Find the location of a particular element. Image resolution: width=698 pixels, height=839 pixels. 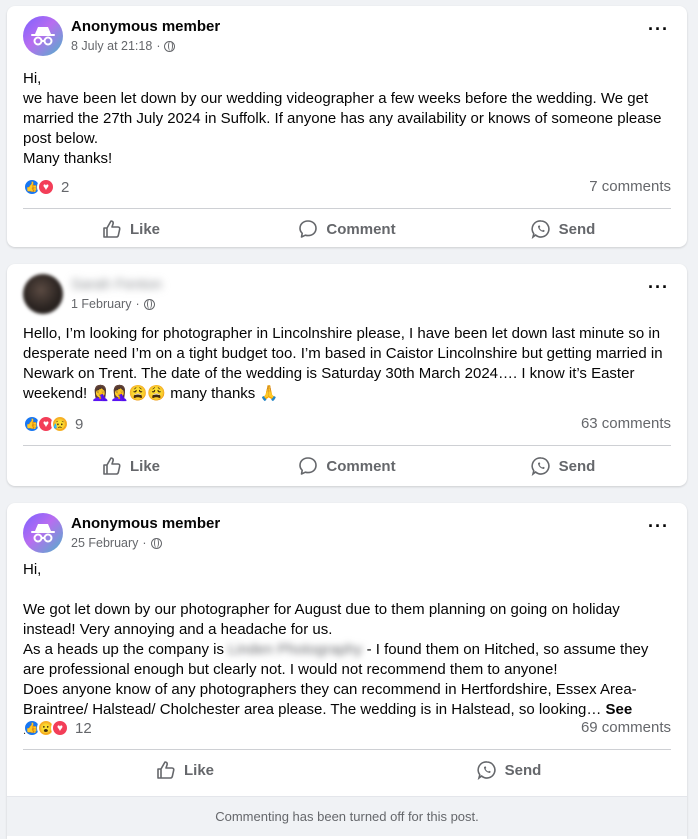

post-header: Anonymous member 25 February · ··· is located at coordinates (347, 533).